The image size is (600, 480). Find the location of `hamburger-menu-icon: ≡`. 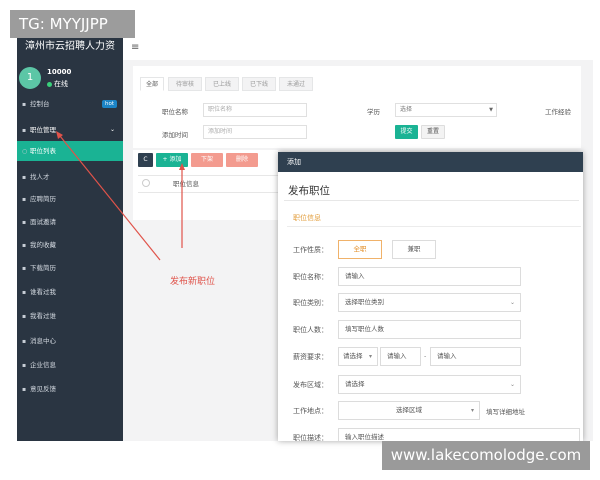

hamburger-menu-icon: ≡ is located at coordinates (135, 47).